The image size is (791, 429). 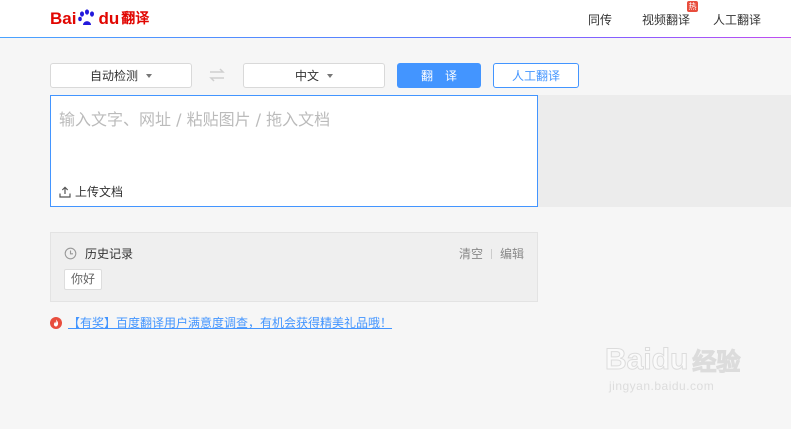 What do you see at coordinates (70, 253) in the screenshot?
I see `clock-icon` at bounding box center [70, 253].